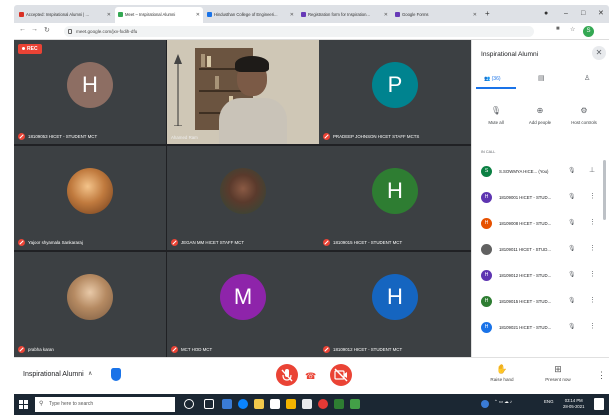 The image size is (613, 415). I want to click on maximize-icon: □, so click(583, 14).